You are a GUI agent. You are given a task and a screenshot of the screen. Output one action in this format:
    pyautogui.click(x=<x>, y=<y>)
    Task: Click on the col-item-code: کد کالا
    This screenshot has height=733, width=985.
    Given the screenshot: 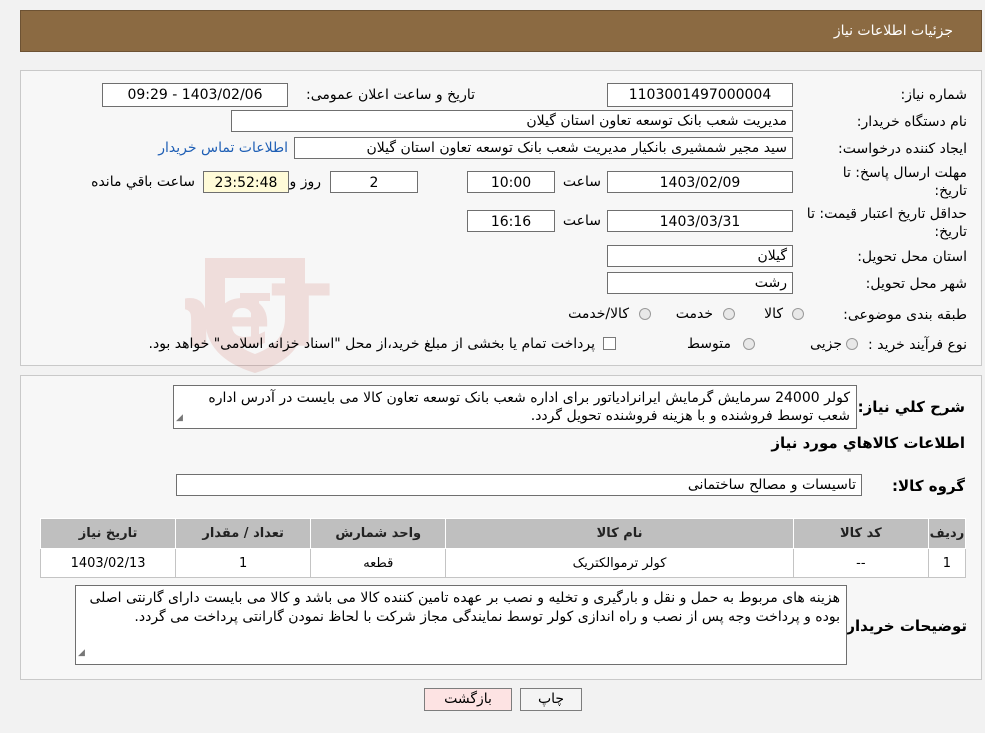 What is the action you would take?
    pyautogui.click(x=860, y=533)
    